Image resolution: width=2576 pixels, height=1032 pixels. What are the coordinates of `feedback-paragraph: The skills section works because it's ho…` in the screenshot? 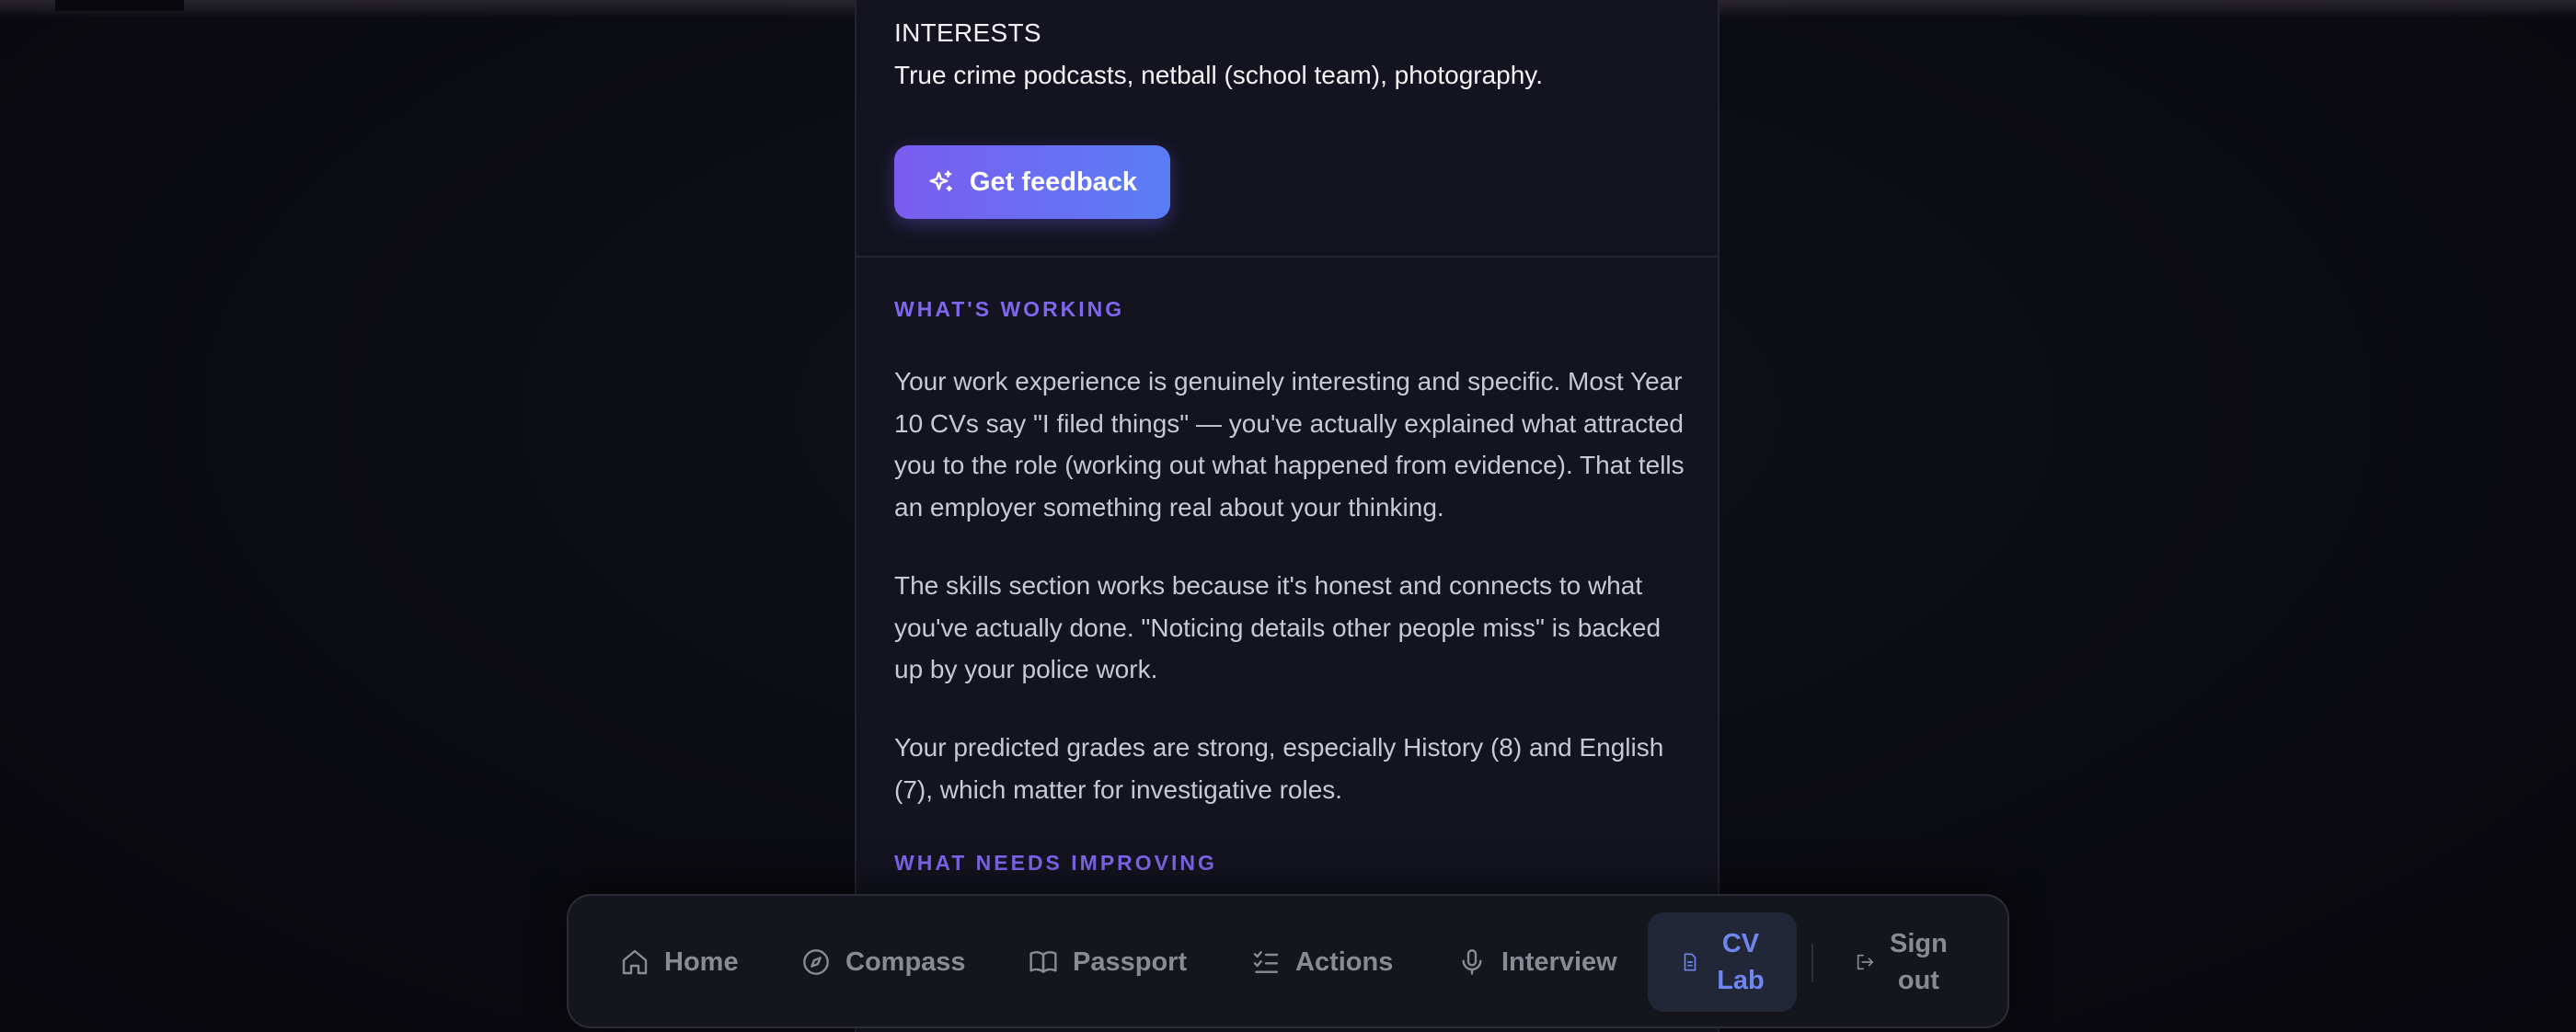 It's located at (1278, 627).